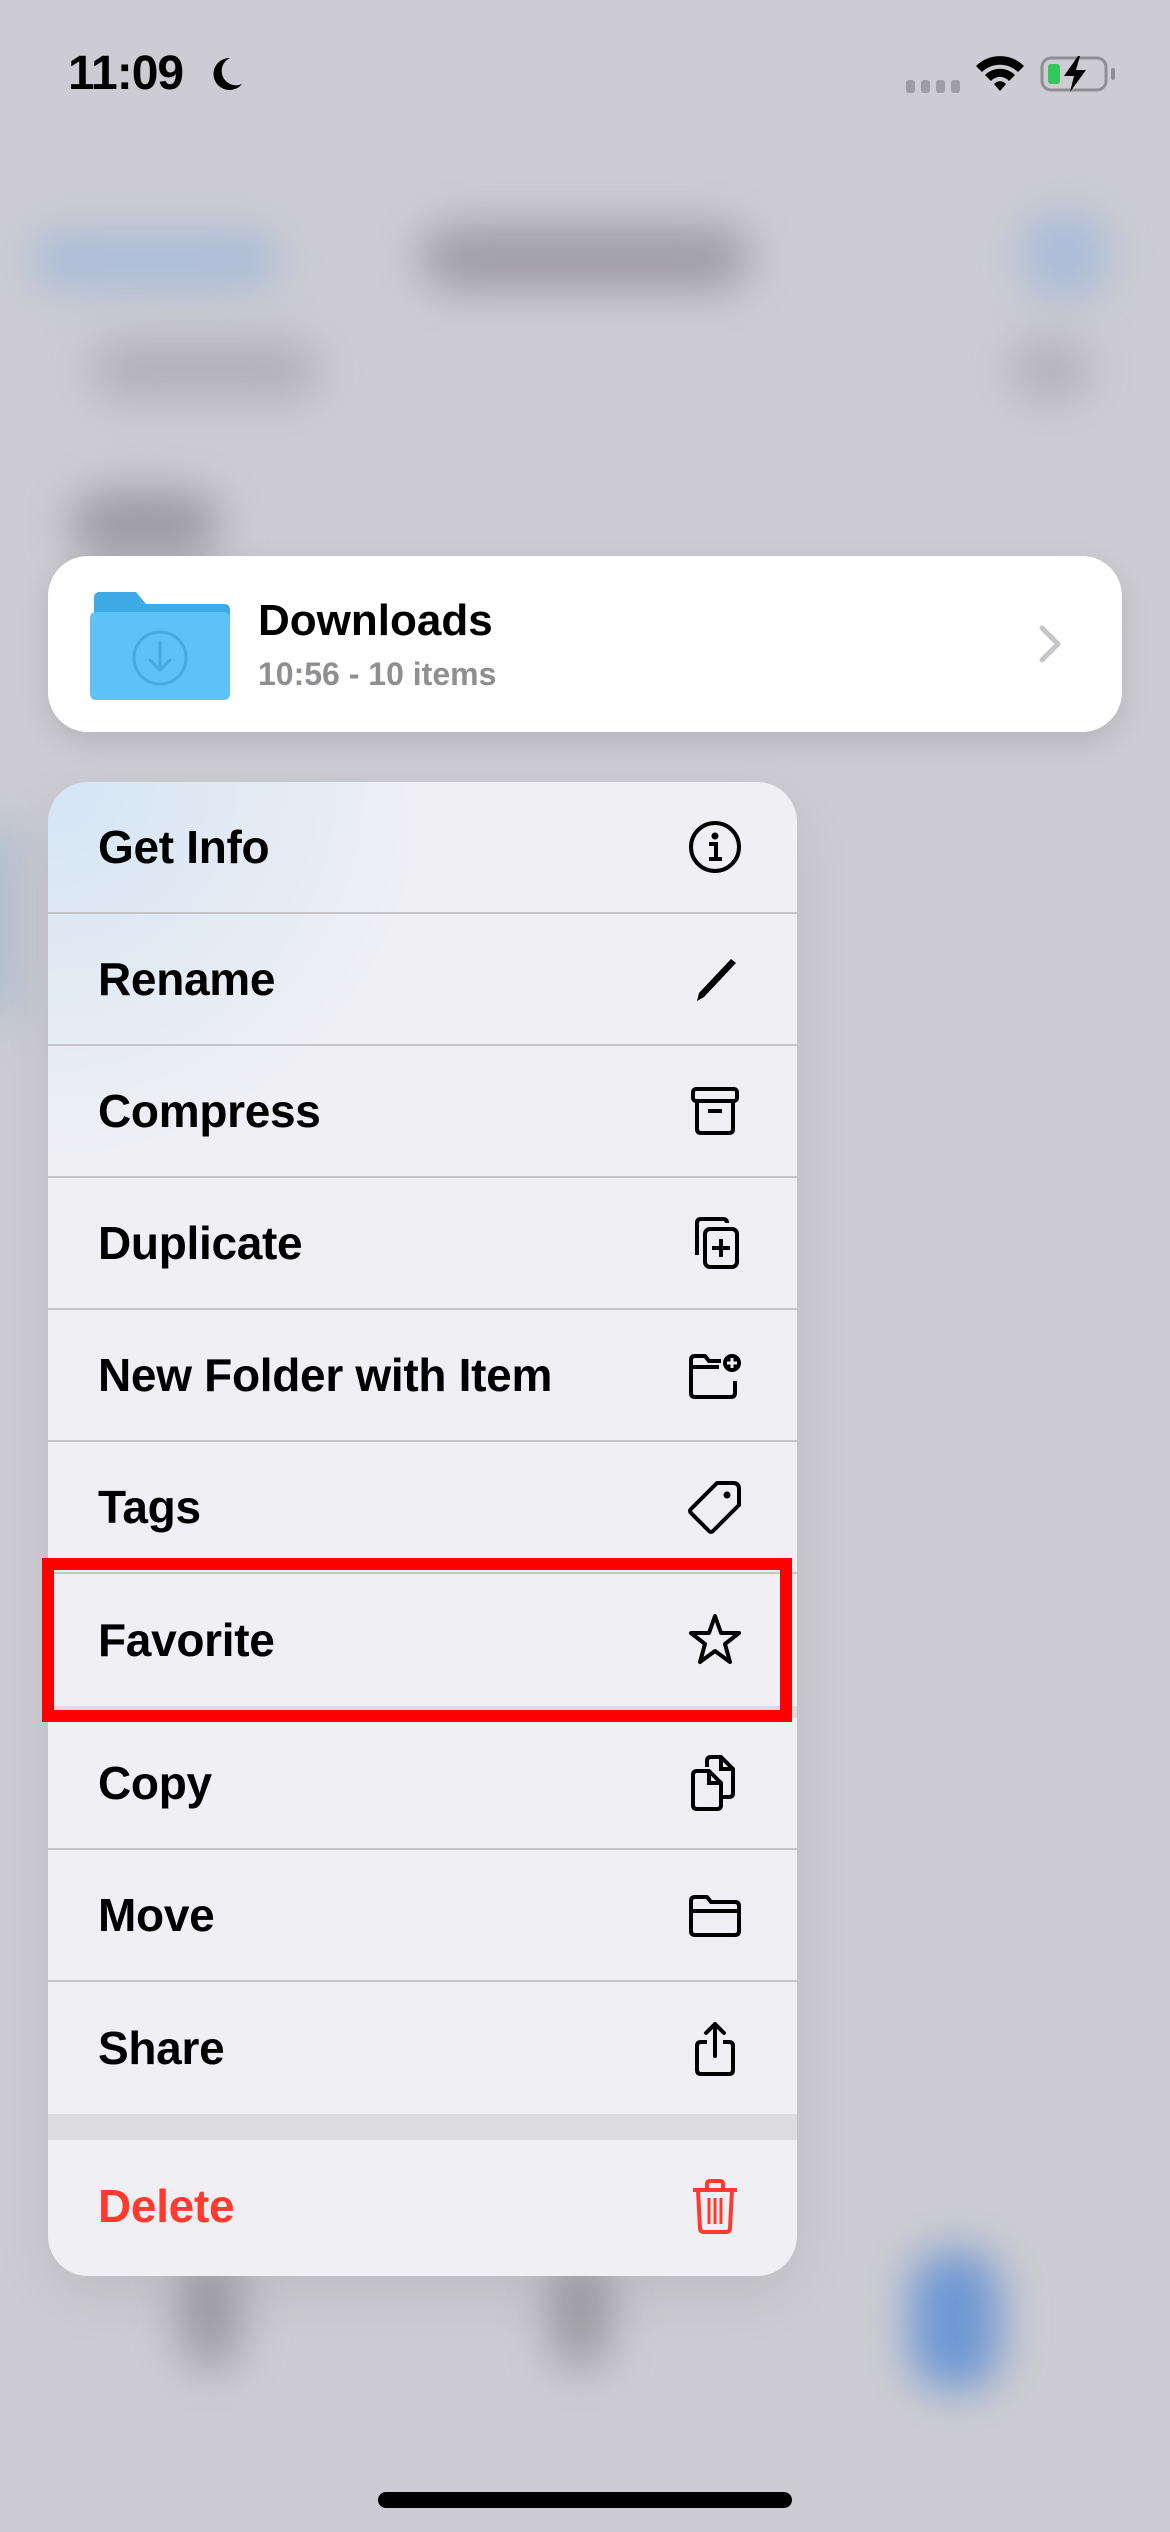 The width and height of the screenshot is (1170, 2532). What do you see at coordinates (422, 1112) in the screenshot?
I see `menu-item-compress: Compress` at bounding box center [422, 1112].